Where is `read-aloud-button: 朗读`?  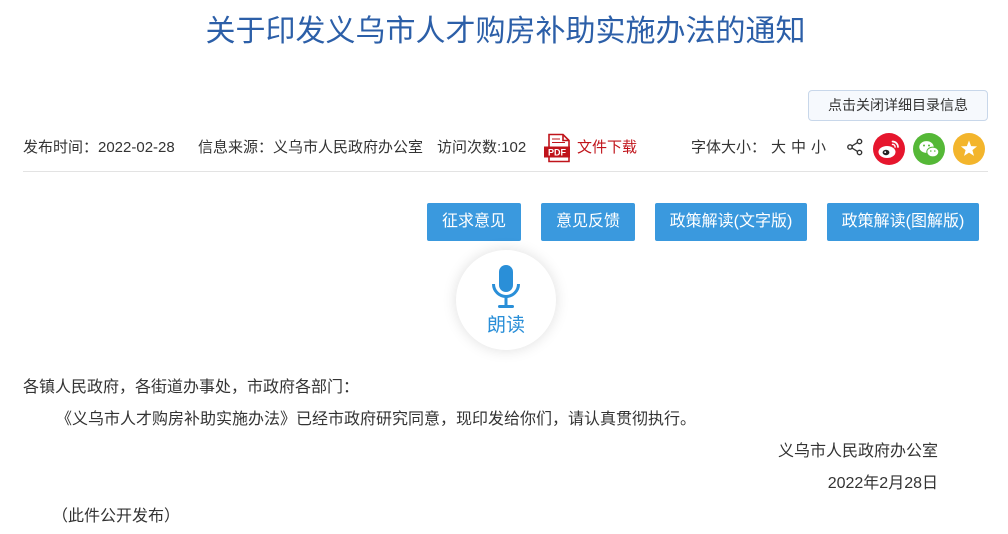 read-aloud-button: 朗读 is located at coordinates (506, 300).